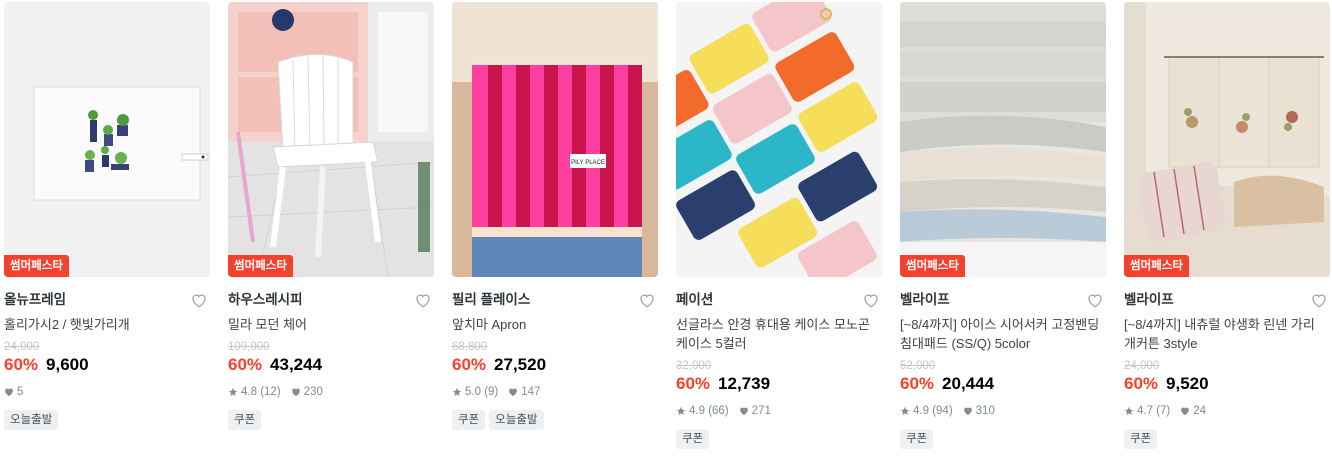 The width and height of the screenshot is (1332, 460). Describe the element at coordinates (985, 411) in the screenshot. I see `like-count: 310` at that location.